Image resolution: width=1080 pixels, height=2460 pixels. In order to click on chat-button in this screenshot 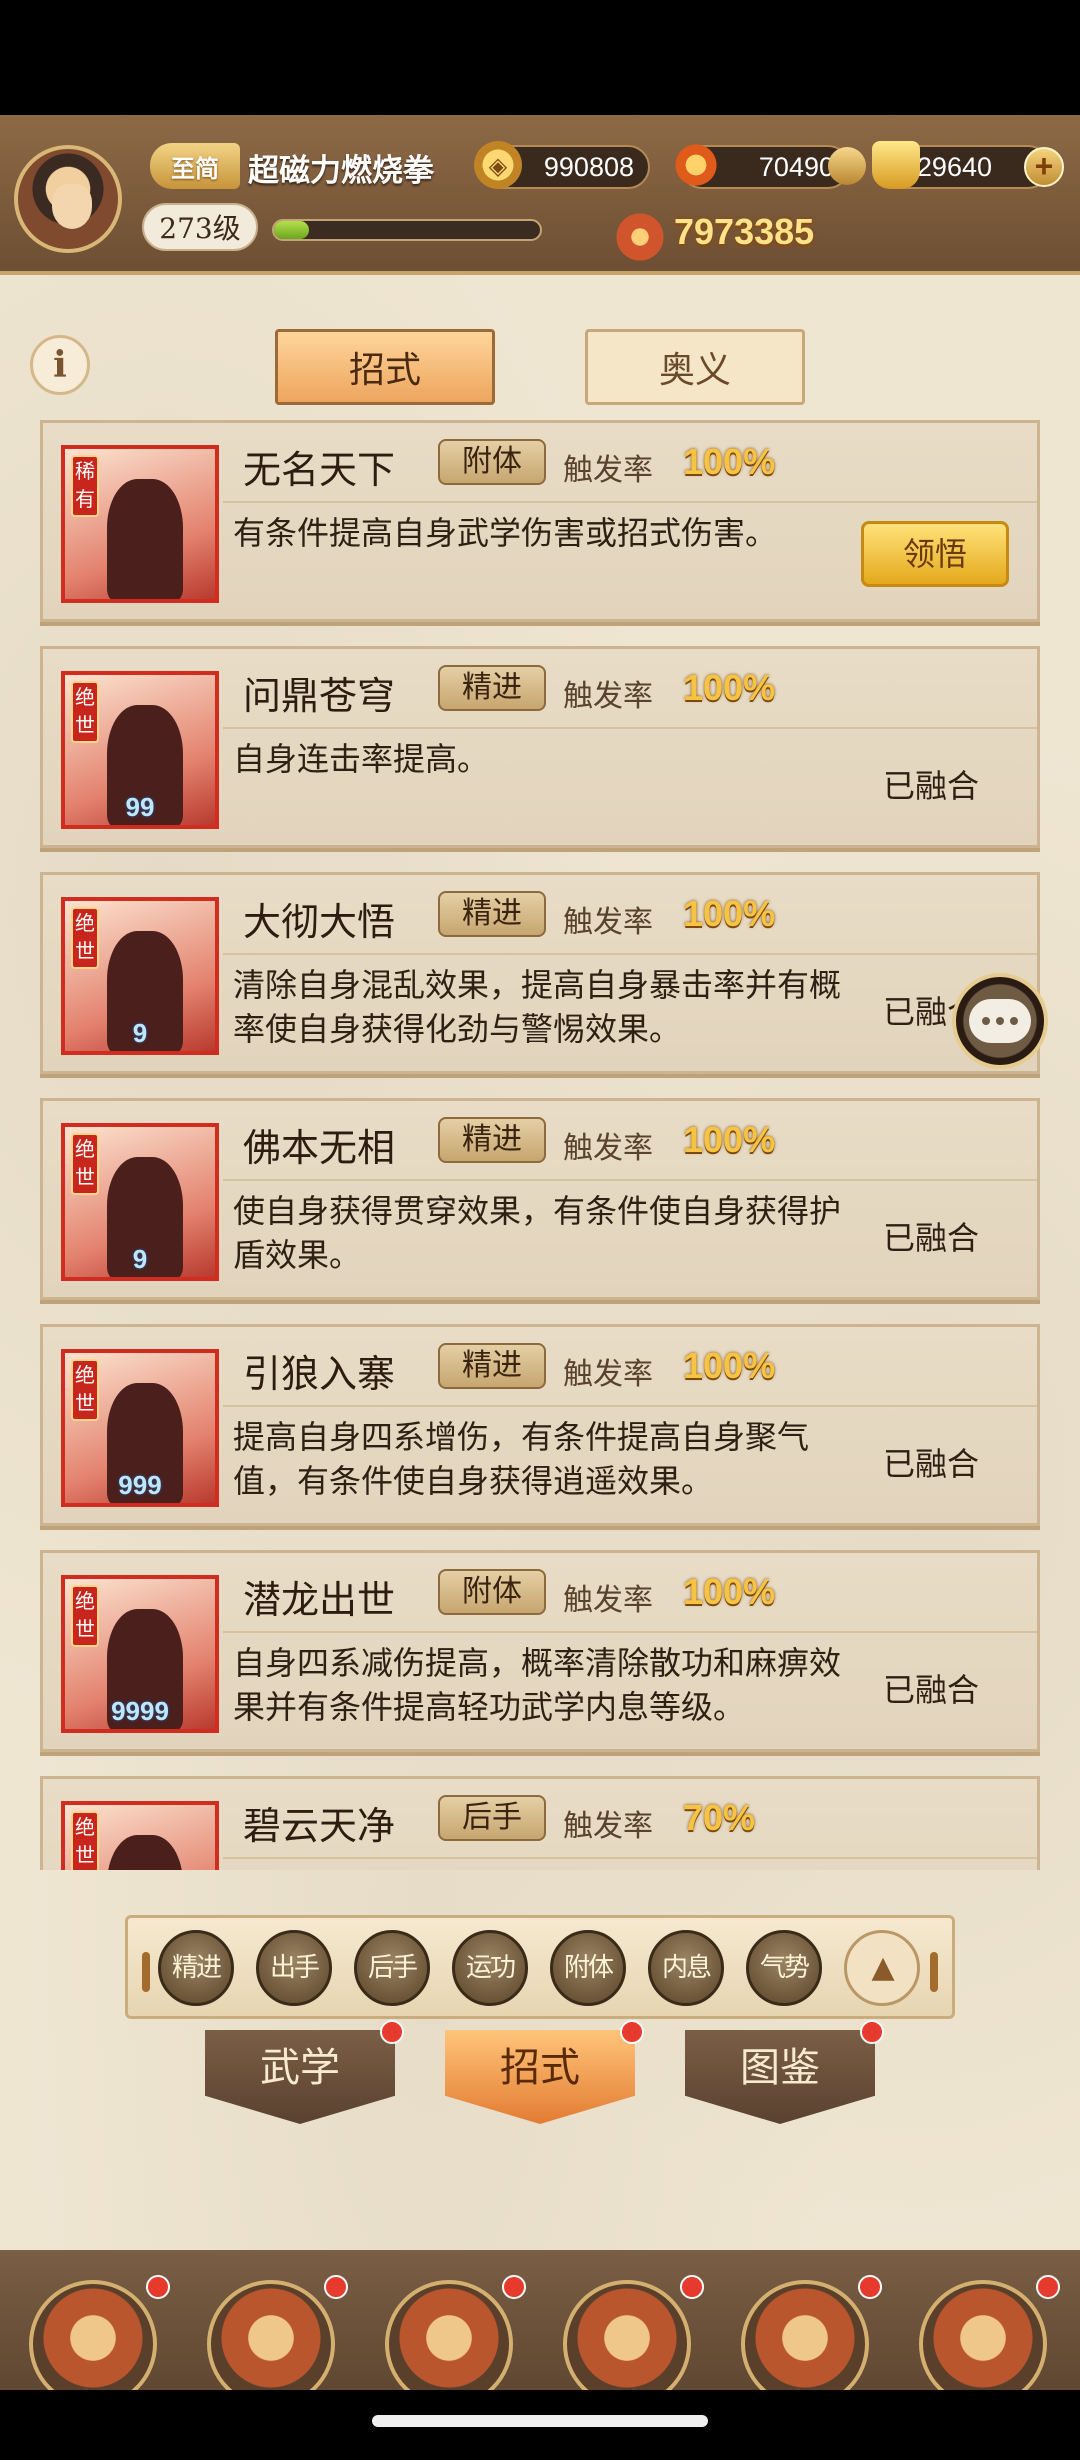, I will do `click(1000, 1021)`.